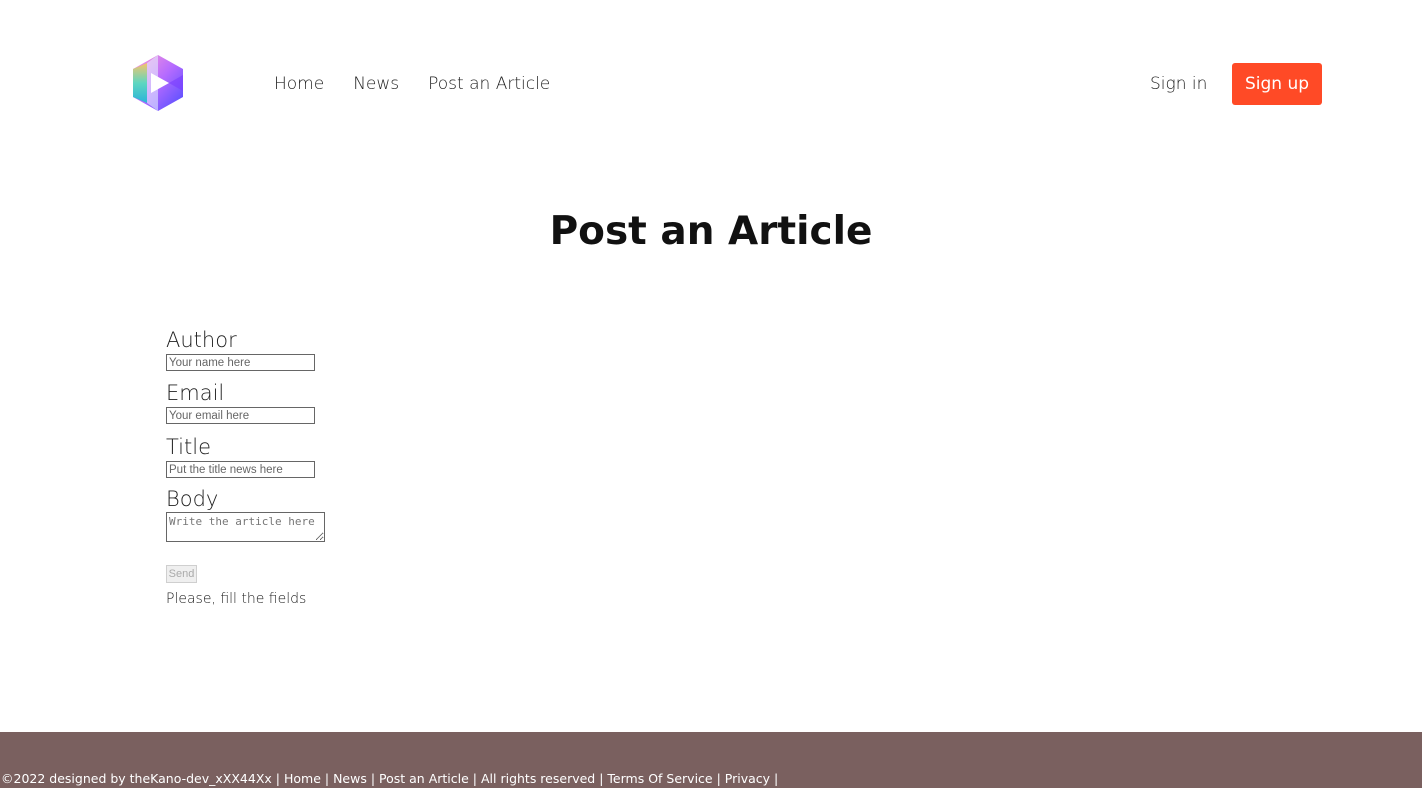 The image size is (1422, 788). I want to click on title-input, so click(240, 469).